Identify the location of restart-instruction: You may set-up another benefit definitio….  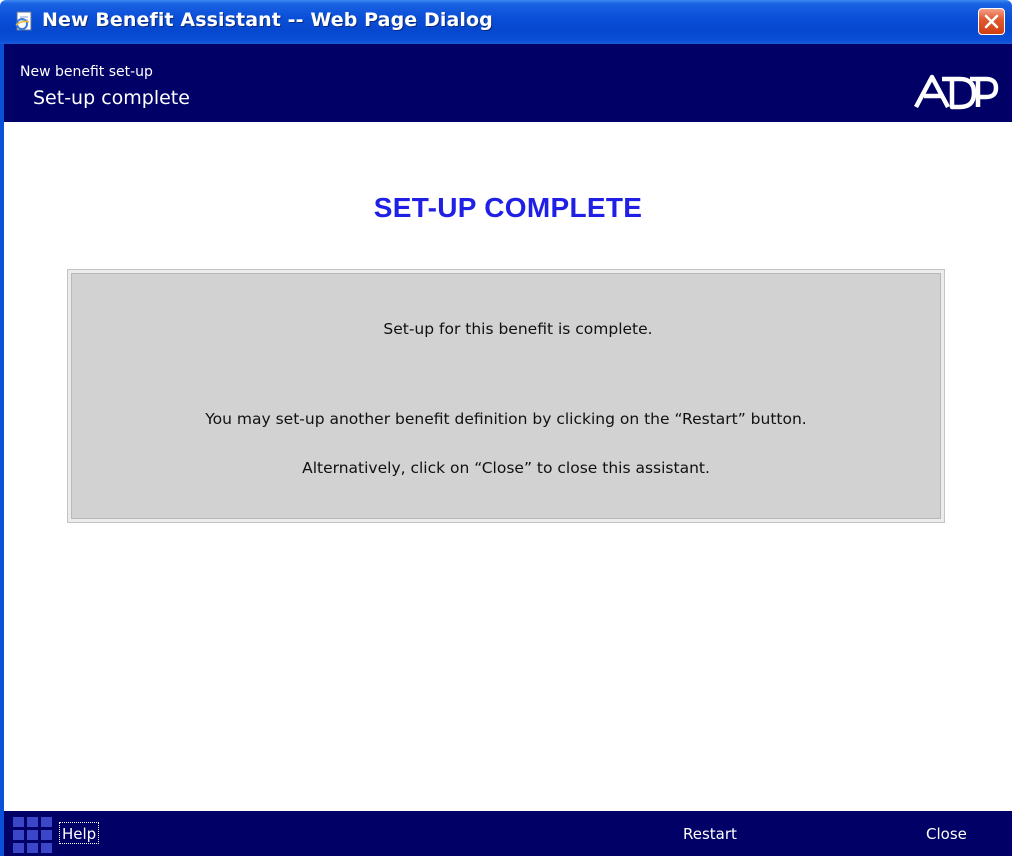
(506, 419).